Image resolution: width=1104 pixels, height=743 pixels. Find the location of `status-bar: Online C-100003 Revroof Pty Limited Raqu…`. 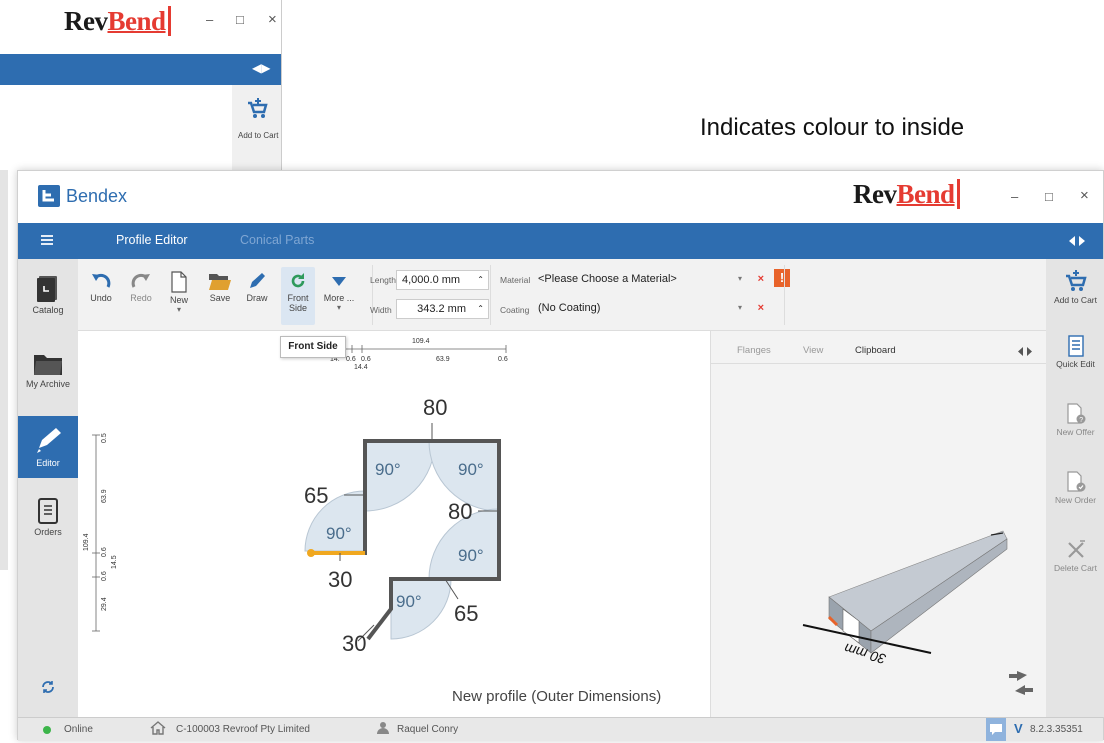

status-bar: Online C-100003 Revroof Pty Limited Raqu… is located at coordinates (560, 729).